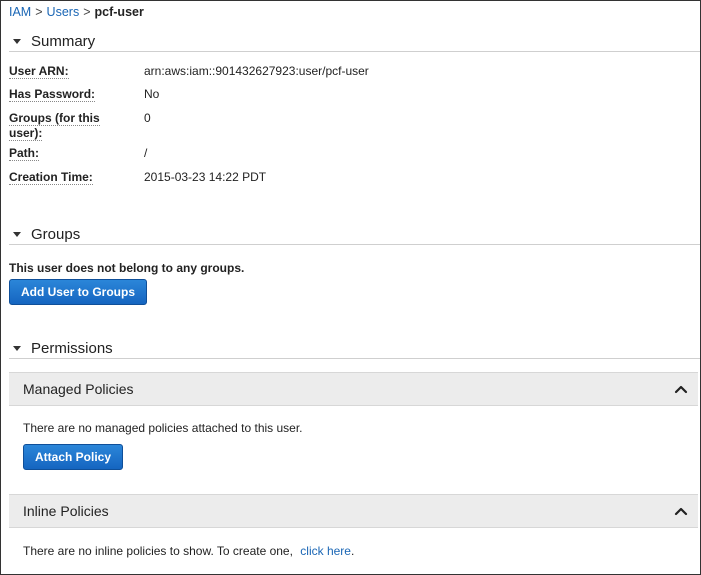 The image size is (701, 575). What do you see at coordinates (39, 71) in the screenshot?
I see `user-arn-label: User ARN:` at bounding box center [39, 71].